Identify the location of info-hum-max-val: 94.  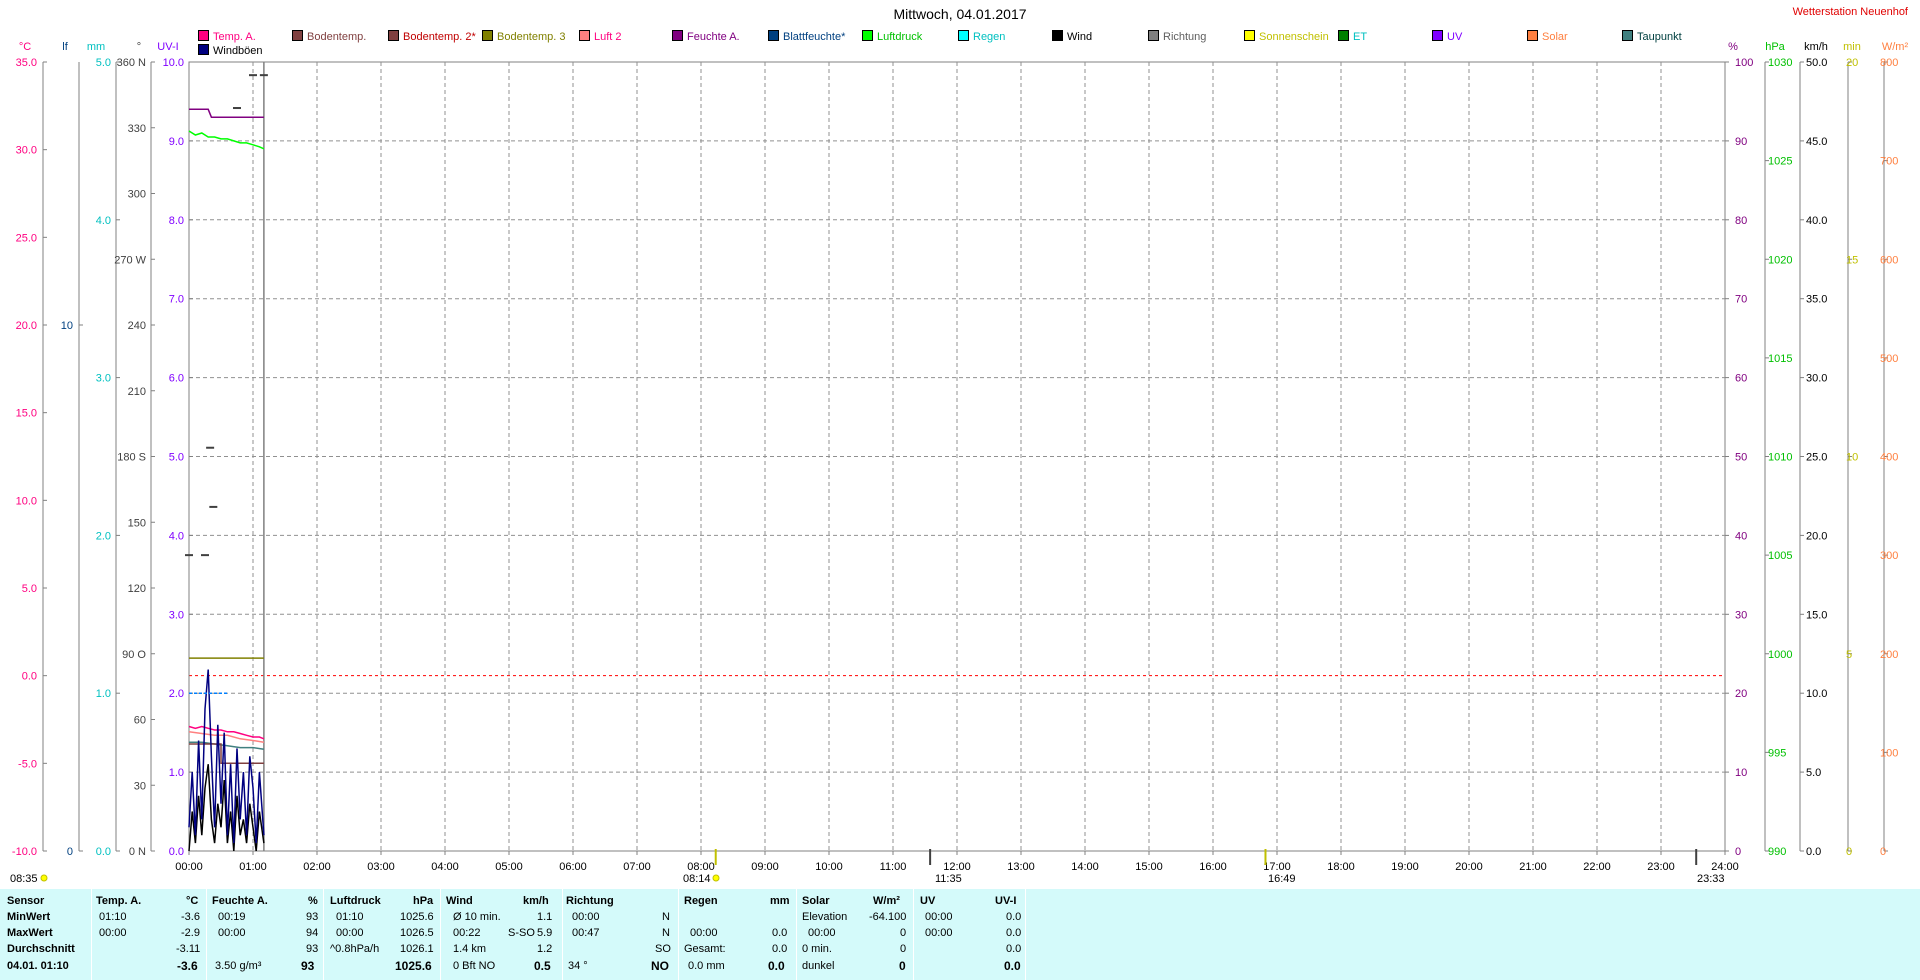
(312, 933).